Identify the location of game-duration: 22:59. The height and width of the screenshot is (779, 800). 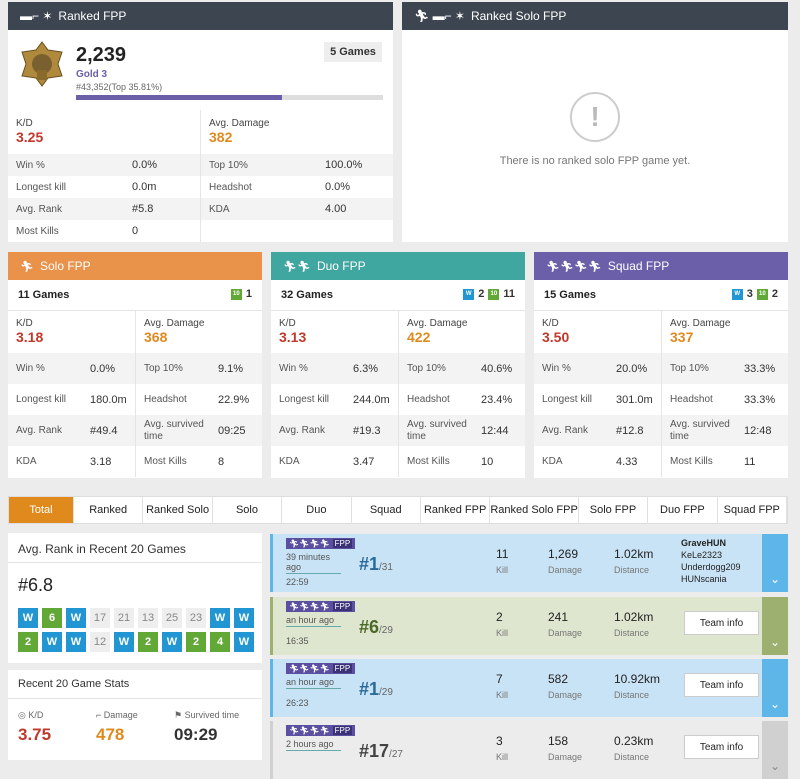
(297, 582).